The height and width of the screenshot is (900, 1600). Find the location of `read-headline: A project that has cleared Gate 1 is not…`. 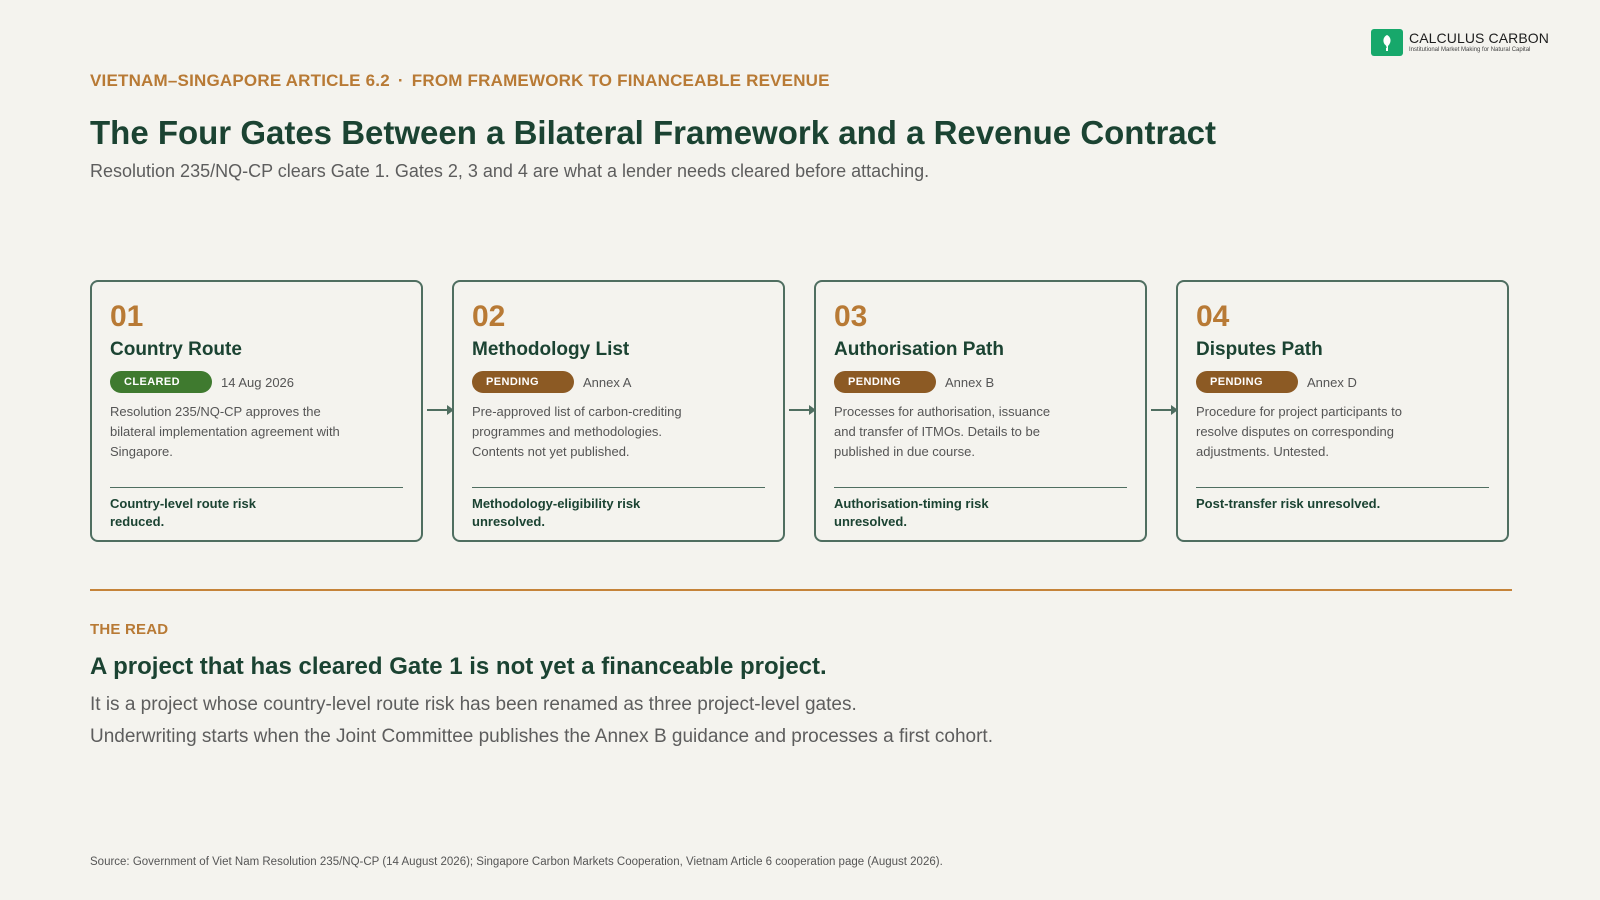

read-headline: A project that has cleared Gate 1 is not… is located at coordinates (458, 666).